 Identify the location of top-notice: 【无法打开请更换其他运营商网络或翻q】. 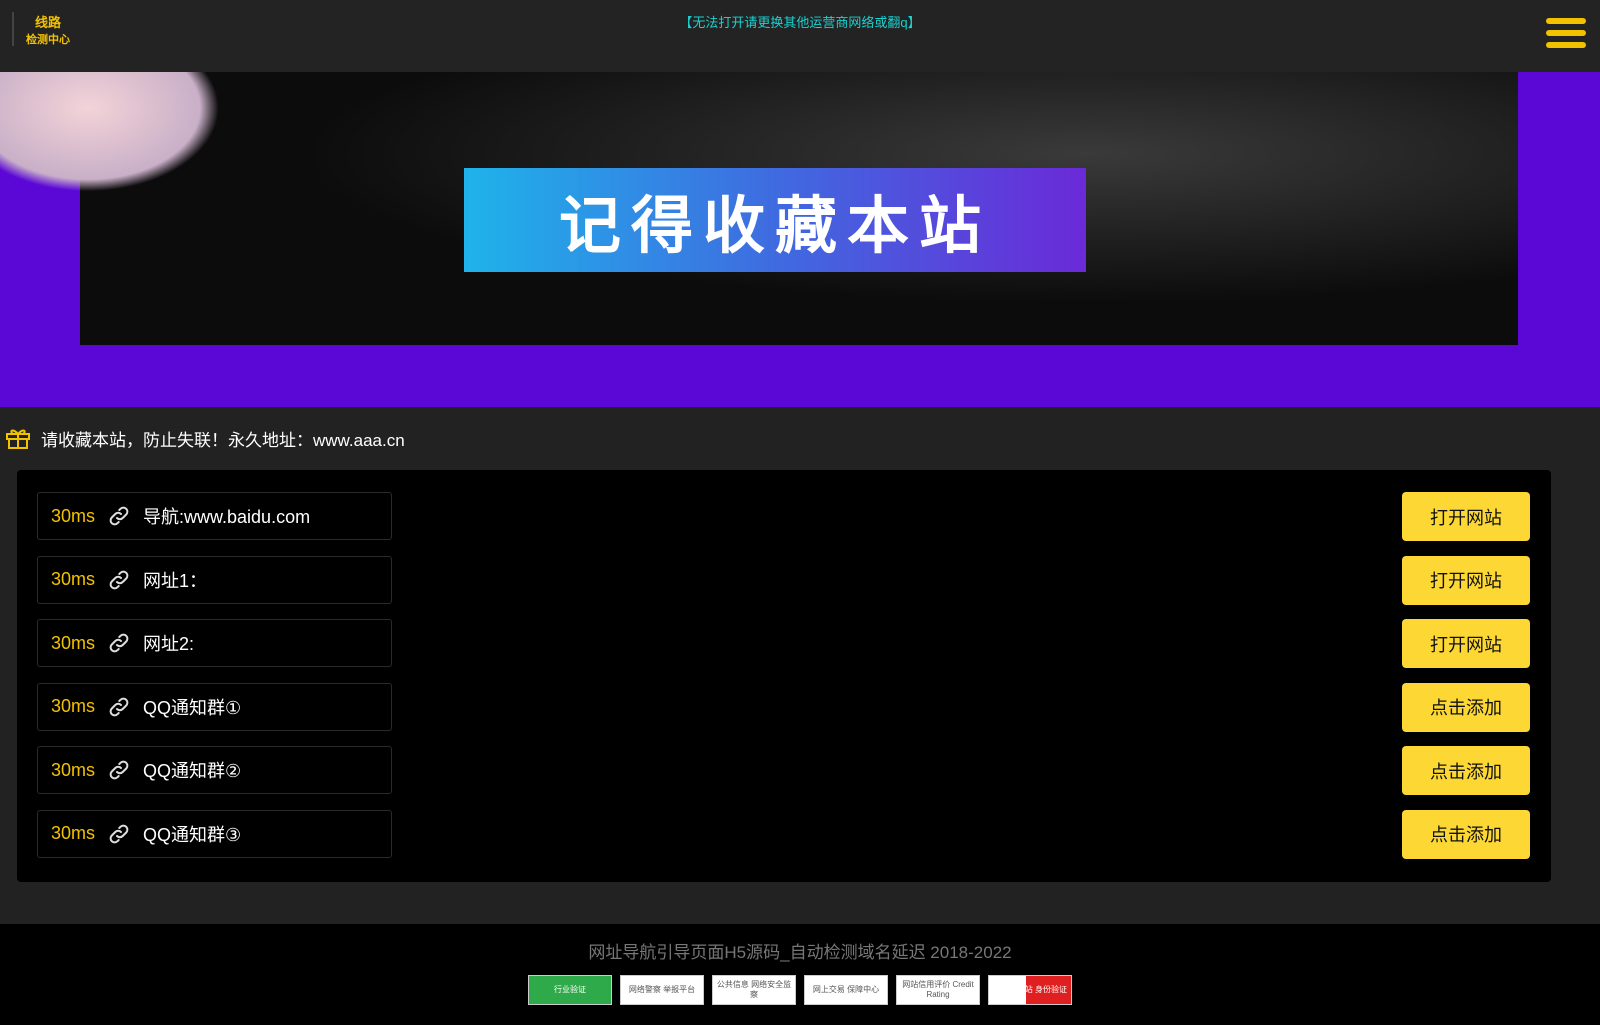
(800, 22).